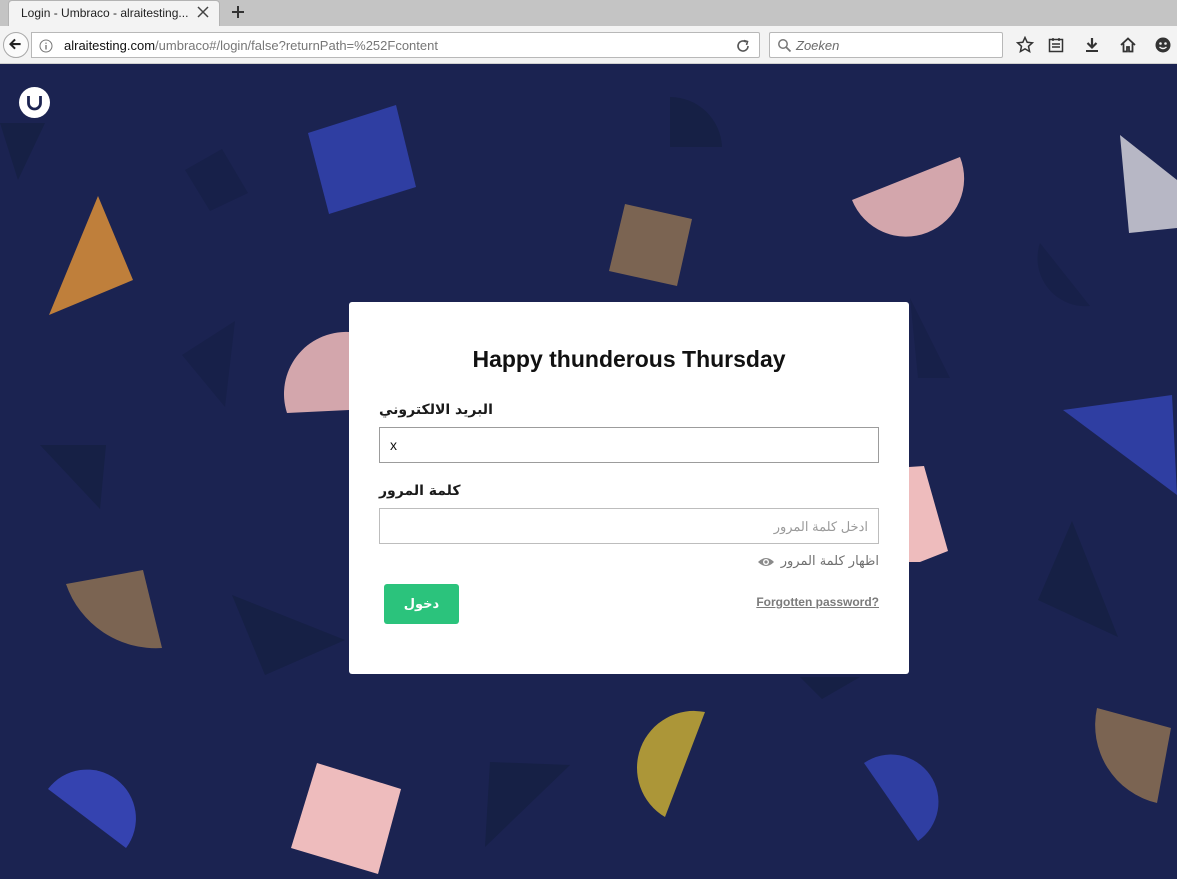 Image resolution: width=1177 pixels, height=879 pixels. What do you see at coordinates (1163, 45) in the screenshot?
I see `account-icon` at bounding box center [1163, 45].